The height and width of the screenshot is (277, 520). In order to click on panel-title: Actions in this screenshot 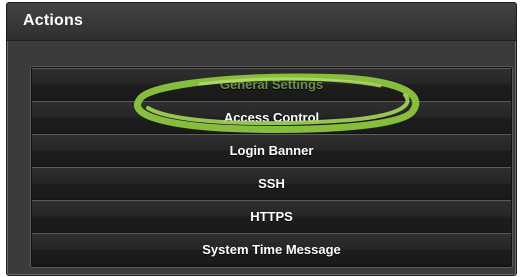, I will do `click(53, 20)`.